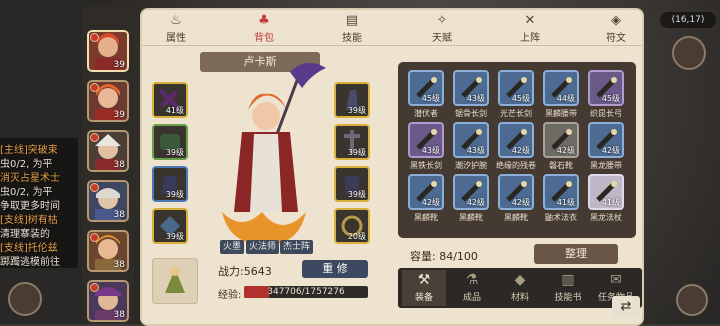 The height and width of the screenshot is (326, 720). I want to click on item-name: 潜伏者, so click(426, 113).